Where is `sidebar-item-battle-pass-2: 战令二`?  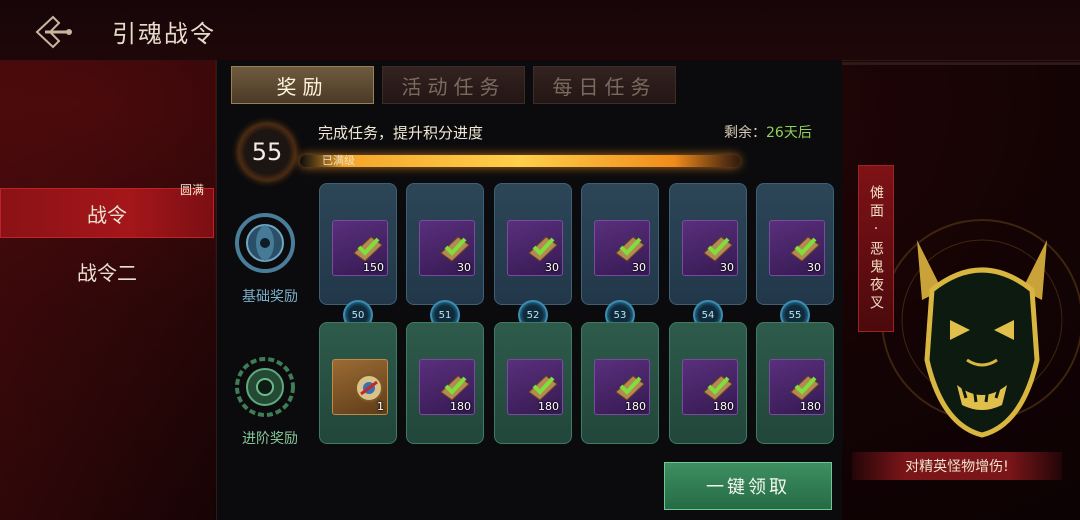
sidebar-item-battle-pass-2: 战令二 is located at coordinates (107, 271).